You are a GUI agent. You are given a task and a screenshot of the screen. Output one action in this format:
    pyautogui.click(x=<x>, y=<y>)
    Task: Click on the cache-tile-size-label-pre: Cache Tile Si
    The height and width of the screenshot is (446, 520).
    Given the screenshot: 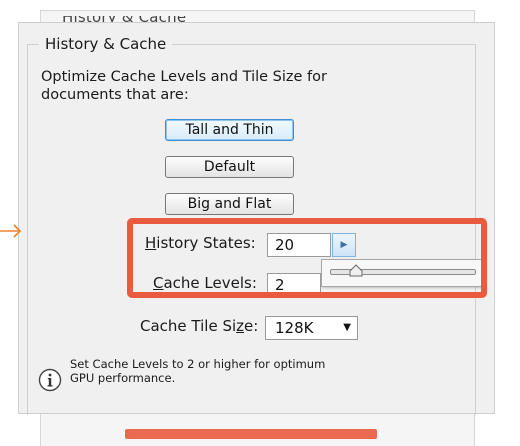 What is the action you would take?
    pyautogui.click(x=188, y=326)
    